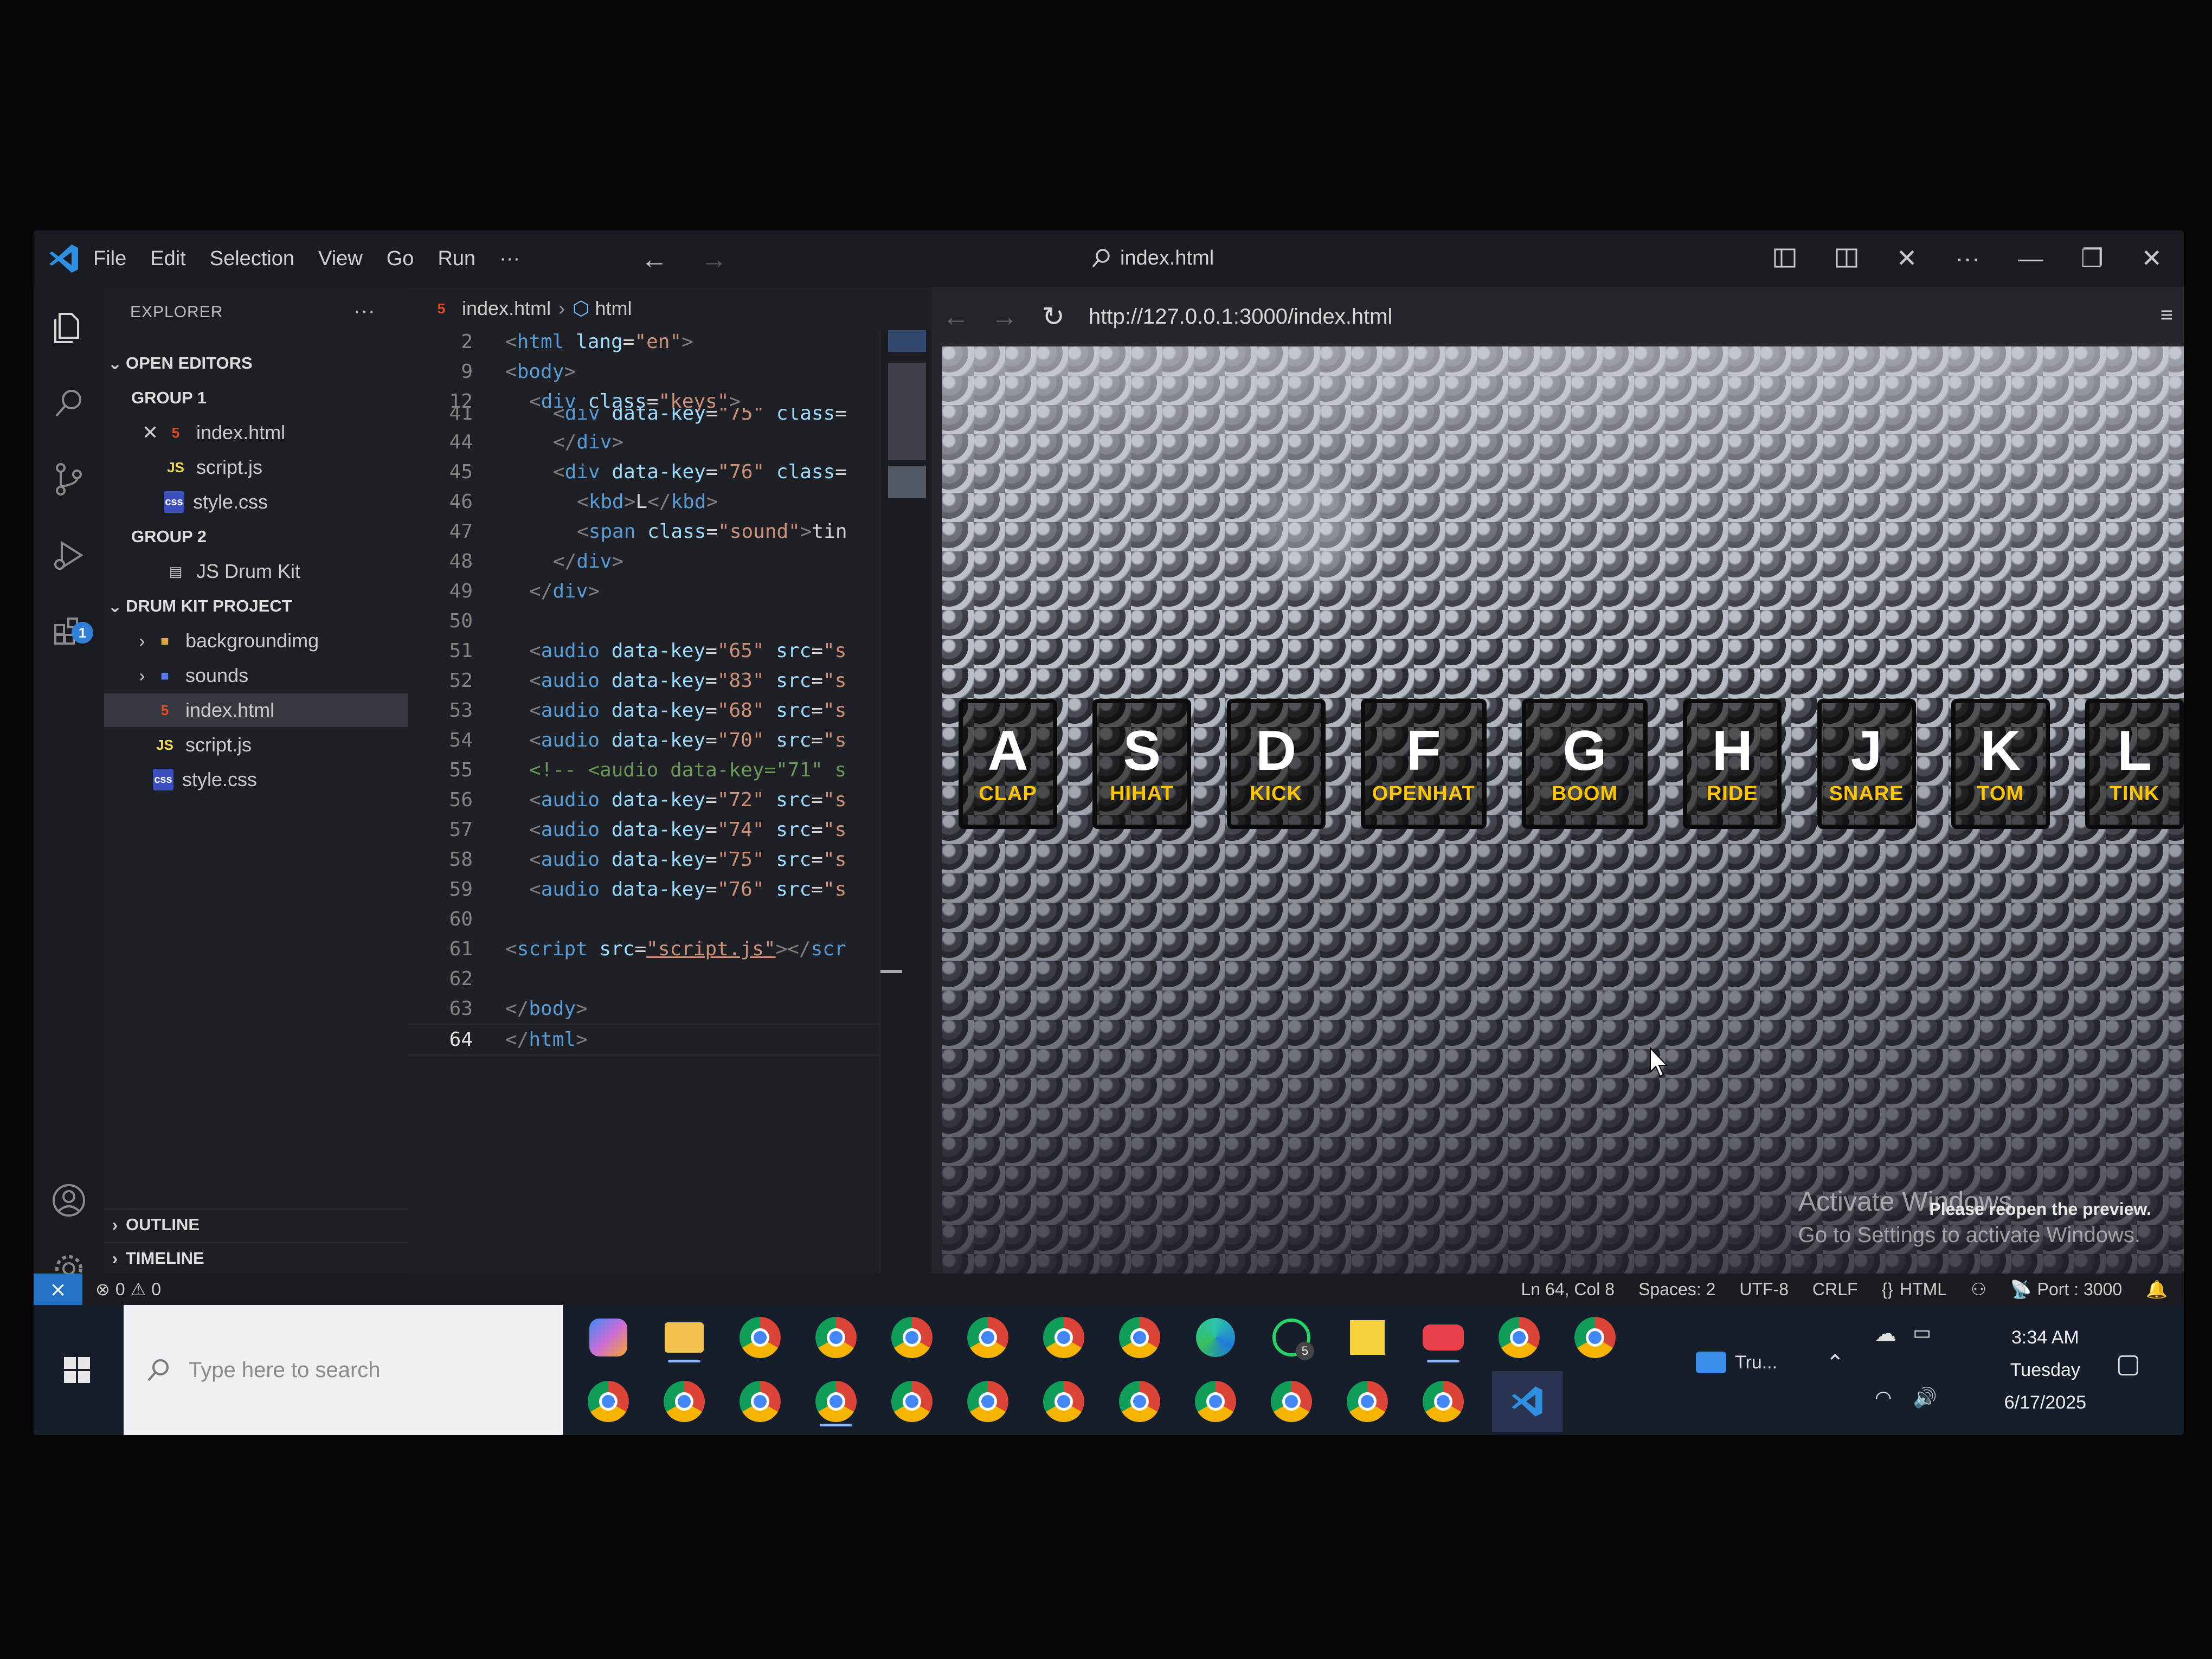 The image size is (2212, 1659). Describe the element at coordinates (340, 259) in the screenshot. I see `menu-view: View` at that location.